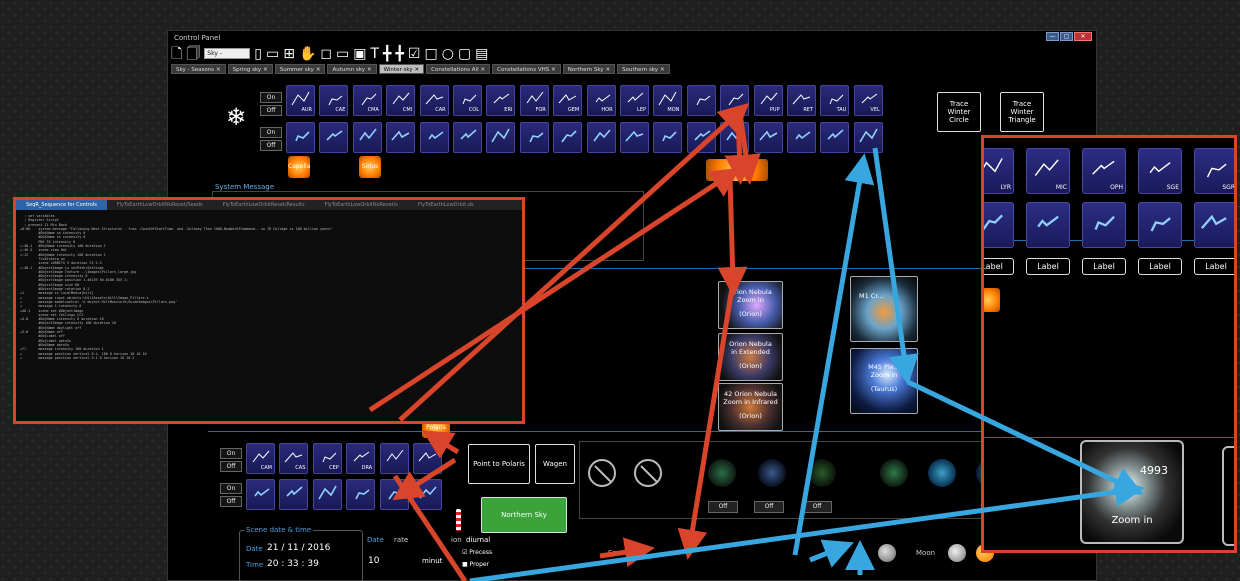  Describe the element at coordinates (227, 57) in the screenshot. I see `preset-select: Sky - Seasons` at that location.